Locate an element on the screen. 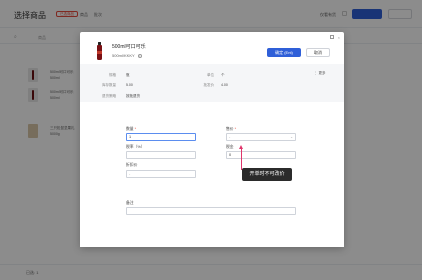 This screenshot has height=280, width=422. tooltip: 开单时不可改价 is located at coordinates (267, 174).